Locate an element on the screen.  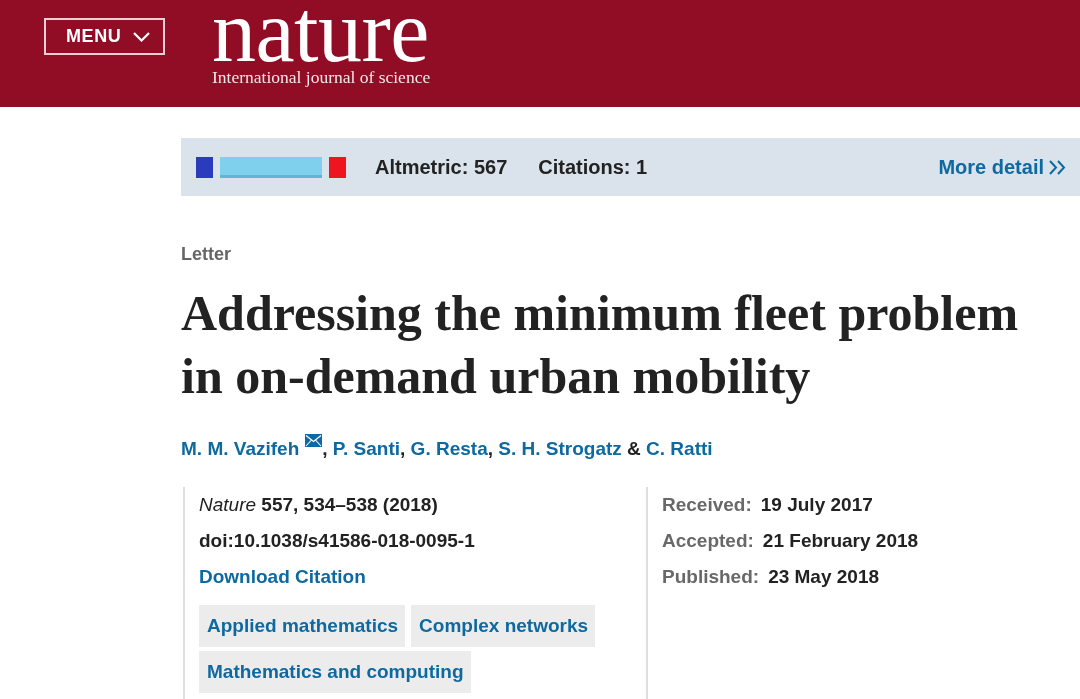
date-value: 21 February 2018 is located at coordinates (840, 541).